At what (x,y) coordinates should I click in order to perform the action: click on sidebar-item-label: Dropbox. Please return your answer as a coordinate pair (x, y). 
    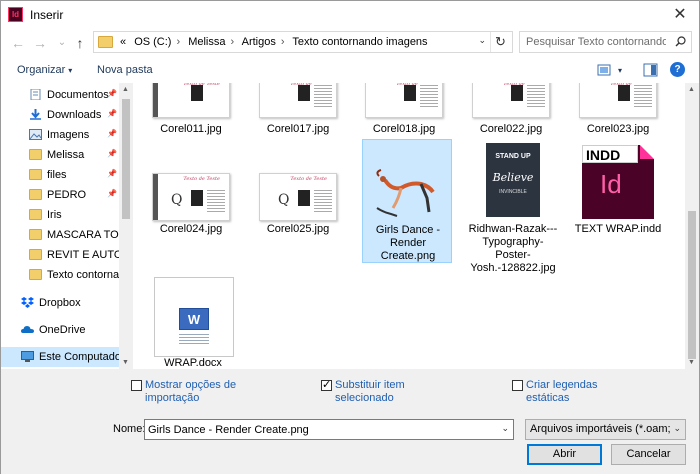
    Looking at the image, I should click on (60, 303).